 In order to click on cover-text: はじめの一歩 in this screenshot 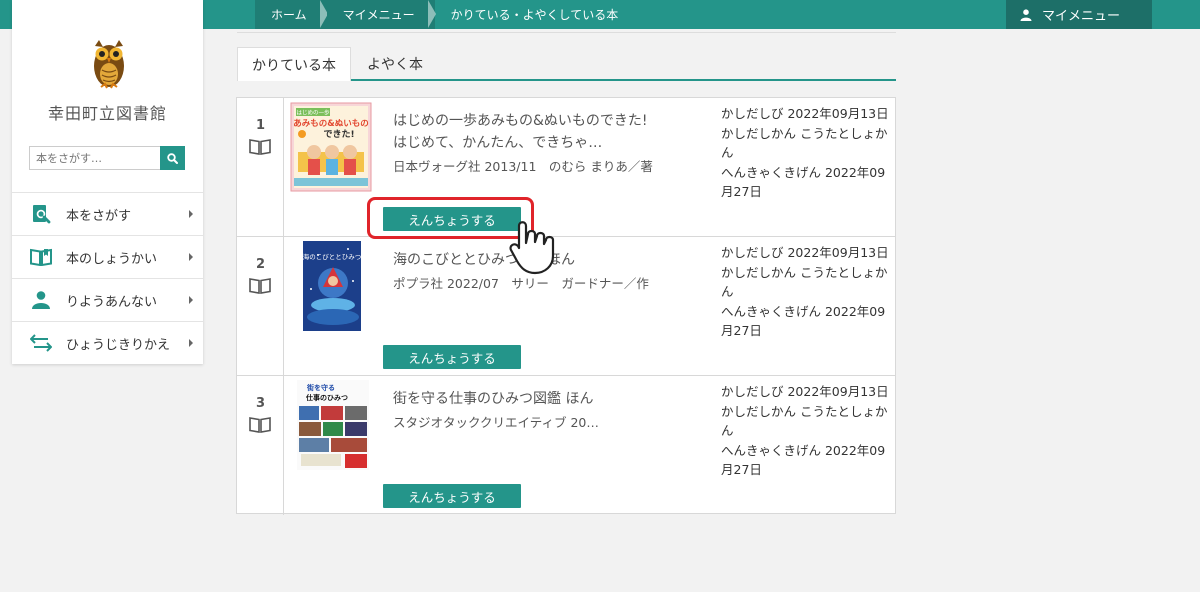, I will do `click(313, 113)`.